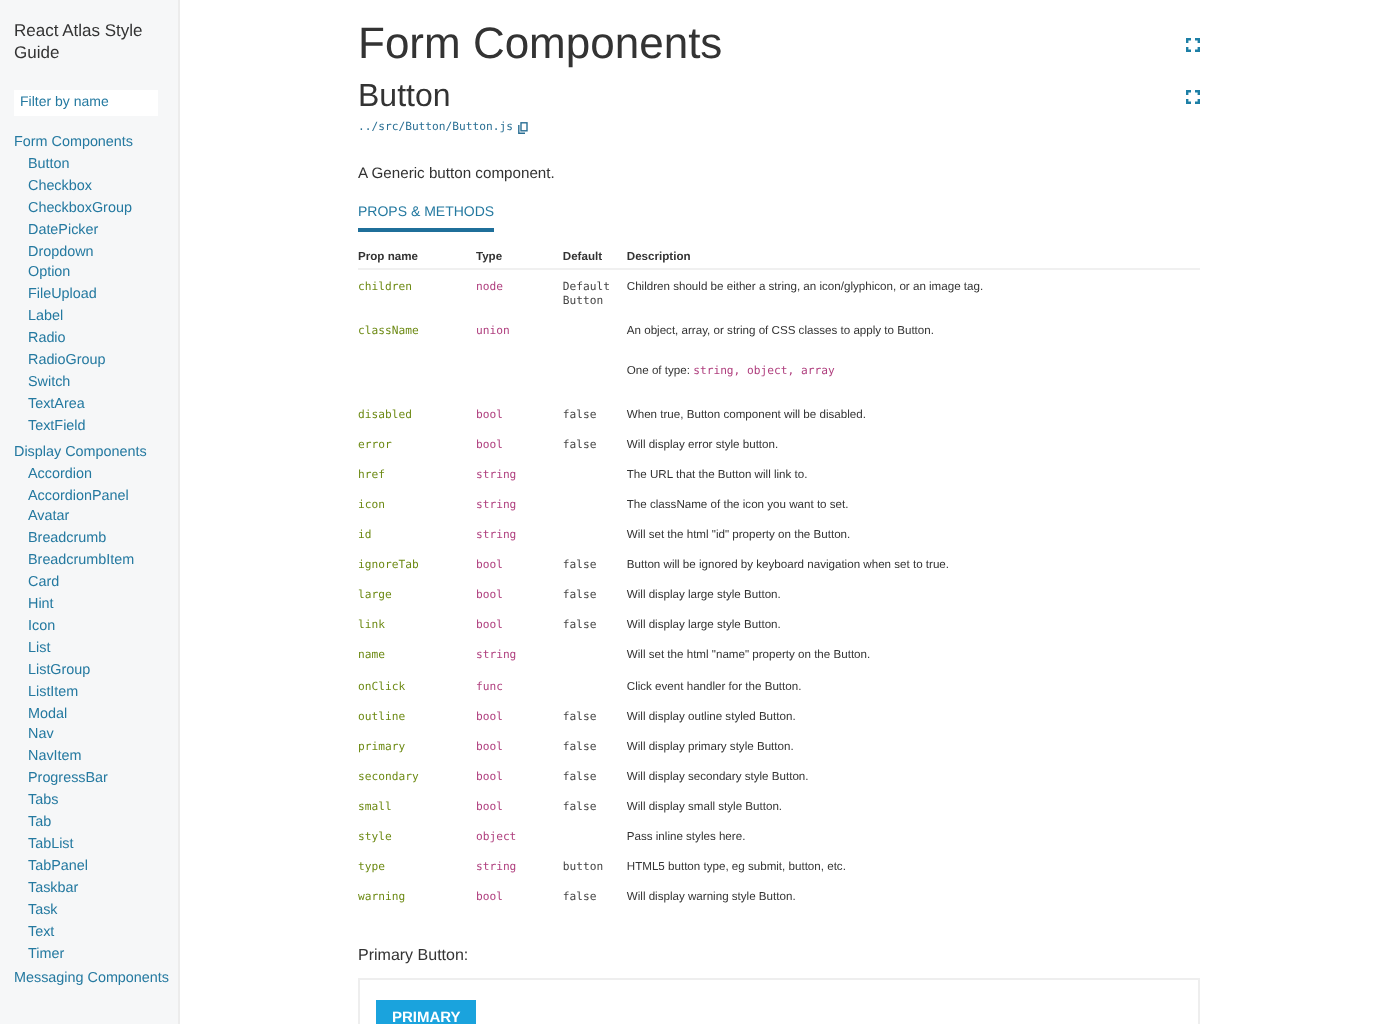  Describe the element at coordinates (414, 954) in the screenshot. I see `example-title: Primary Button:` at that location.